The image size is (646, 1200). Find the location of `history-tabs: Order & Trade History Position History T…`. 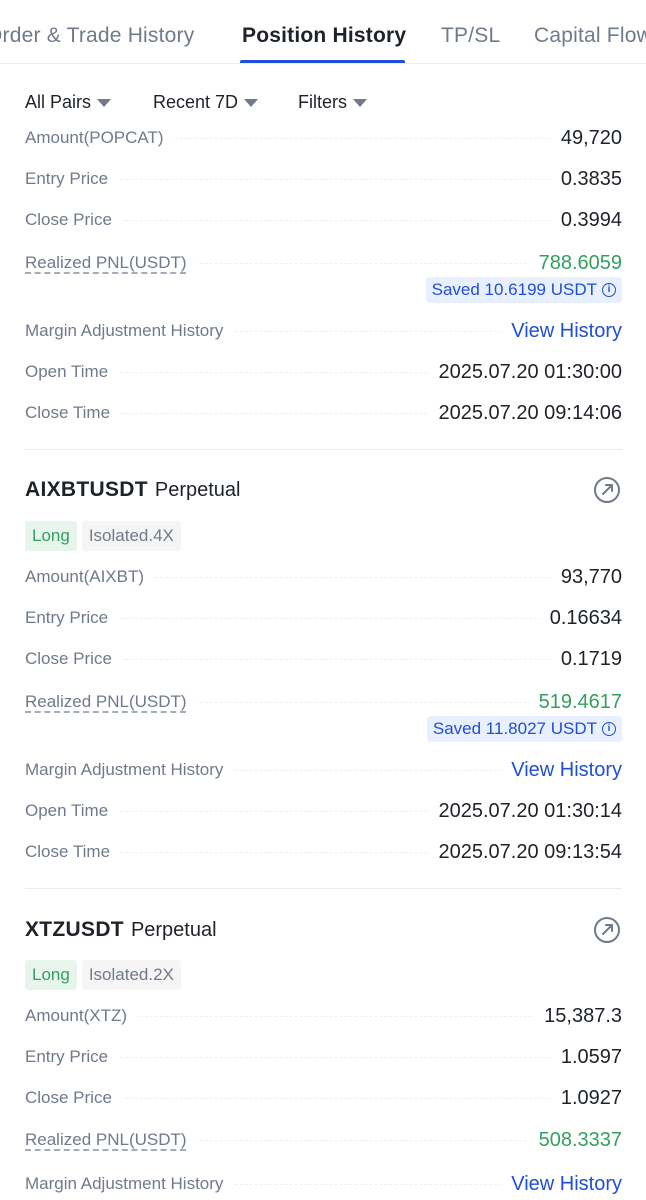

history-tabs: Order & Trade History Position History T… is located at coordinates (323, 32).